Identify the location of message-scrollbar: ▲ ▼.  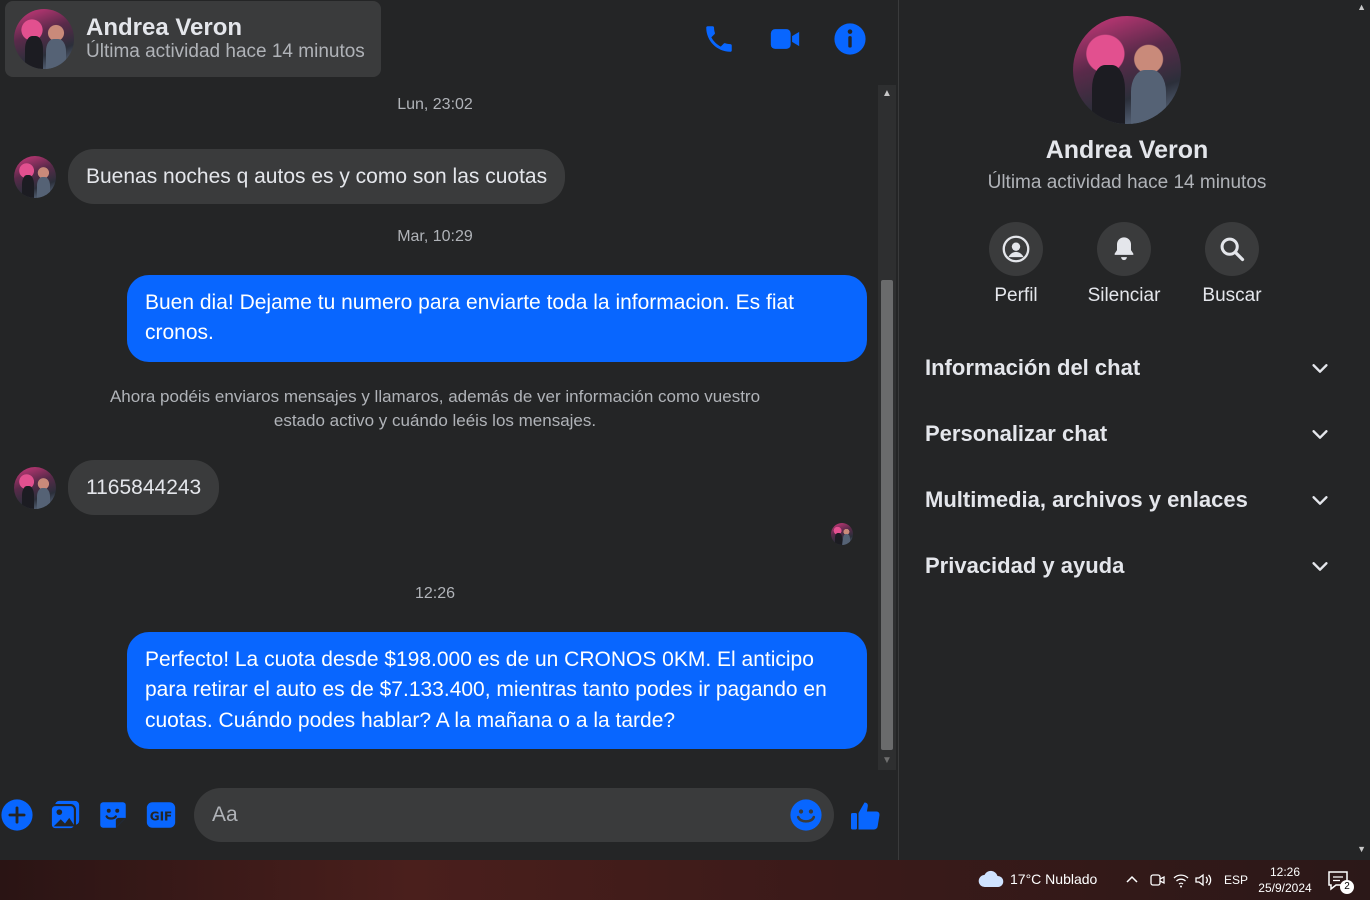
(887, 427).